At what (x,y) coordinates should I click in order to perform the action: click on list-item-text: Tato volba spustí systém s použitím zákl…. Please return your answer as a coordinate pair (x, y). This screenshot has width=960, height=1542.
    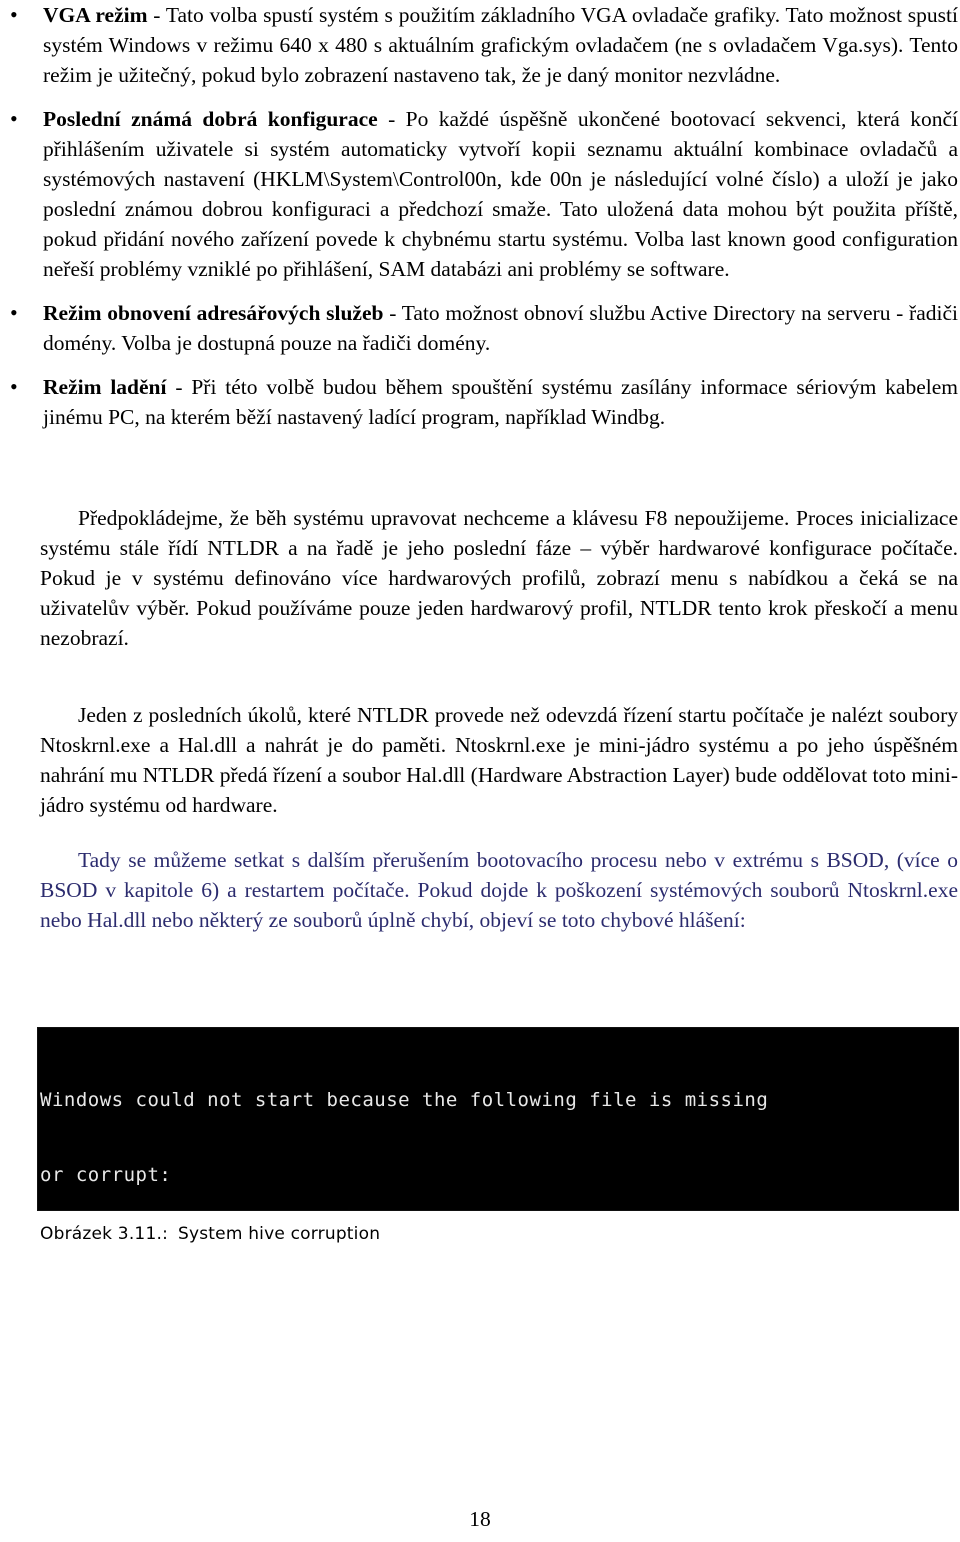
    Looking at the image, I should click on (500, 45).